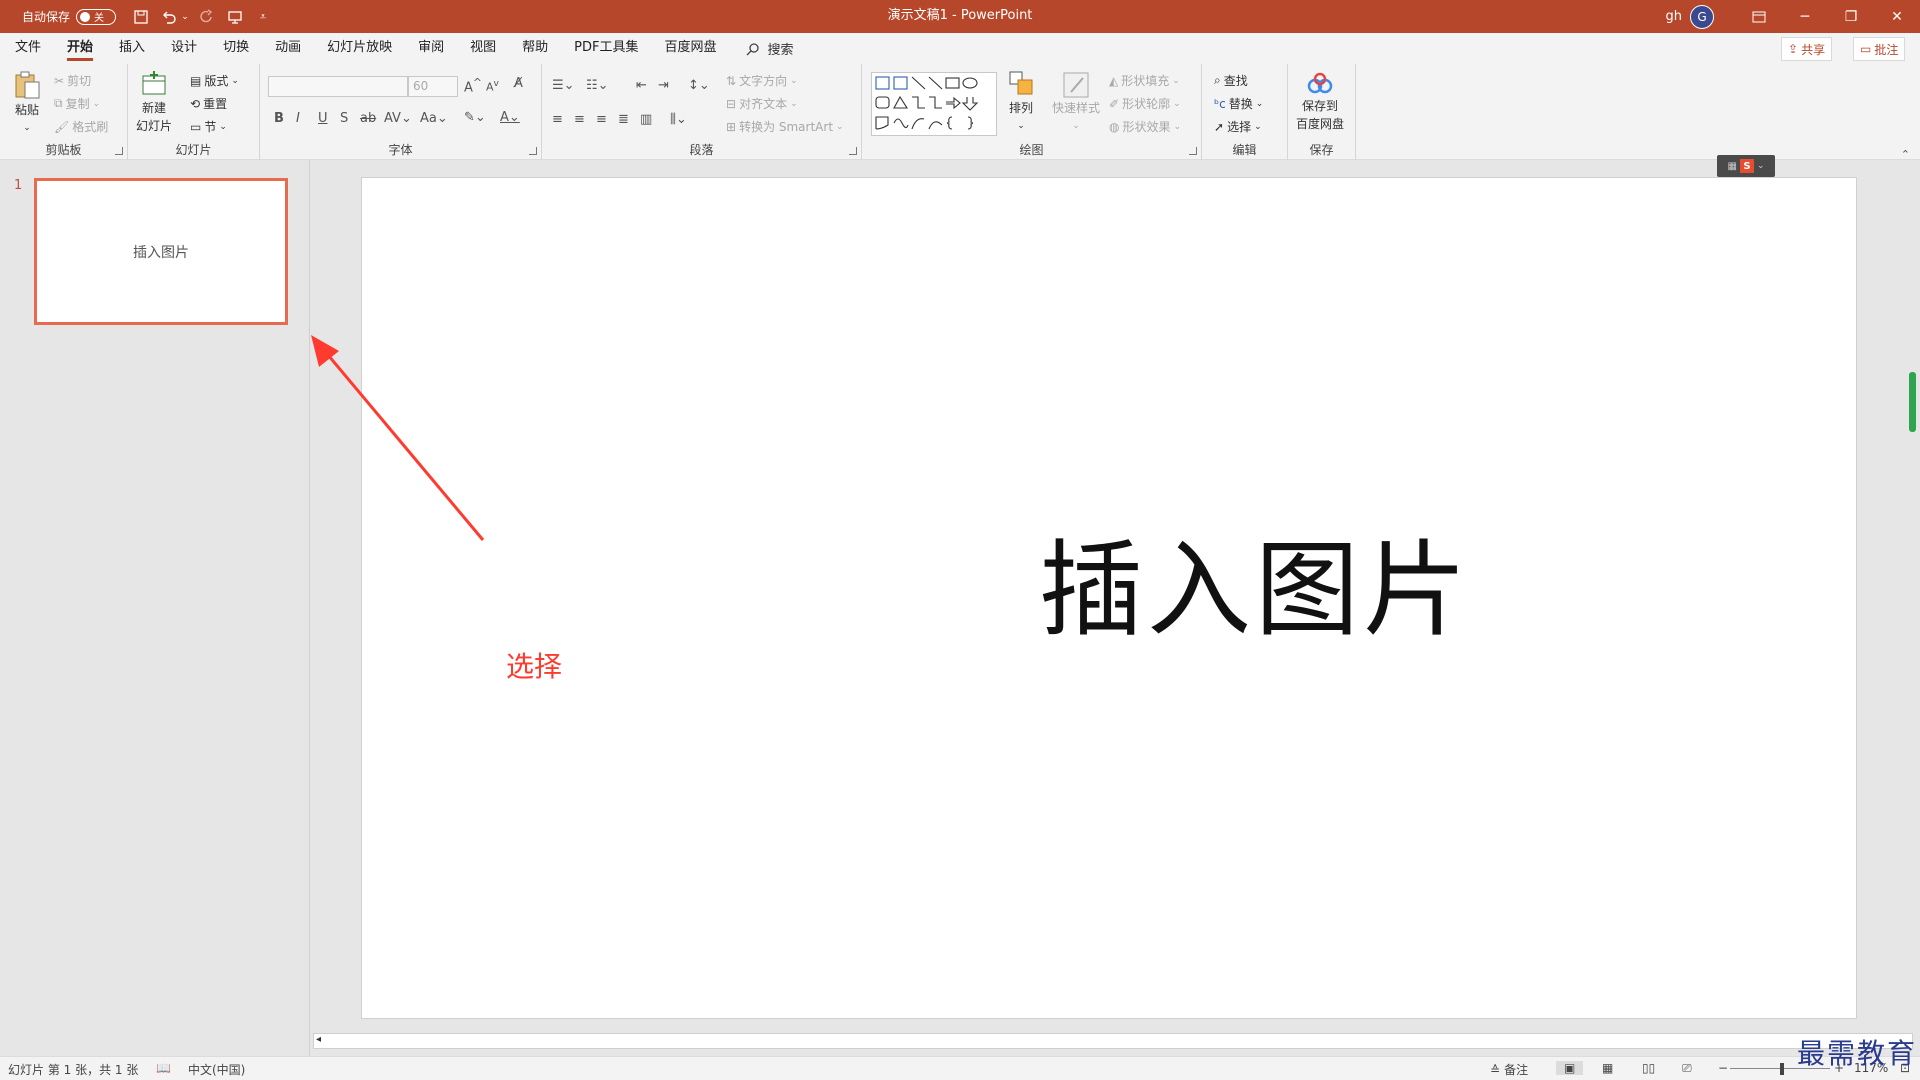 The image size is (1920, 1080). What do you see at coordinates (236, 48) in the screenshot?
I see `tab-transitions: 切换` at bounding box center [236, 48].